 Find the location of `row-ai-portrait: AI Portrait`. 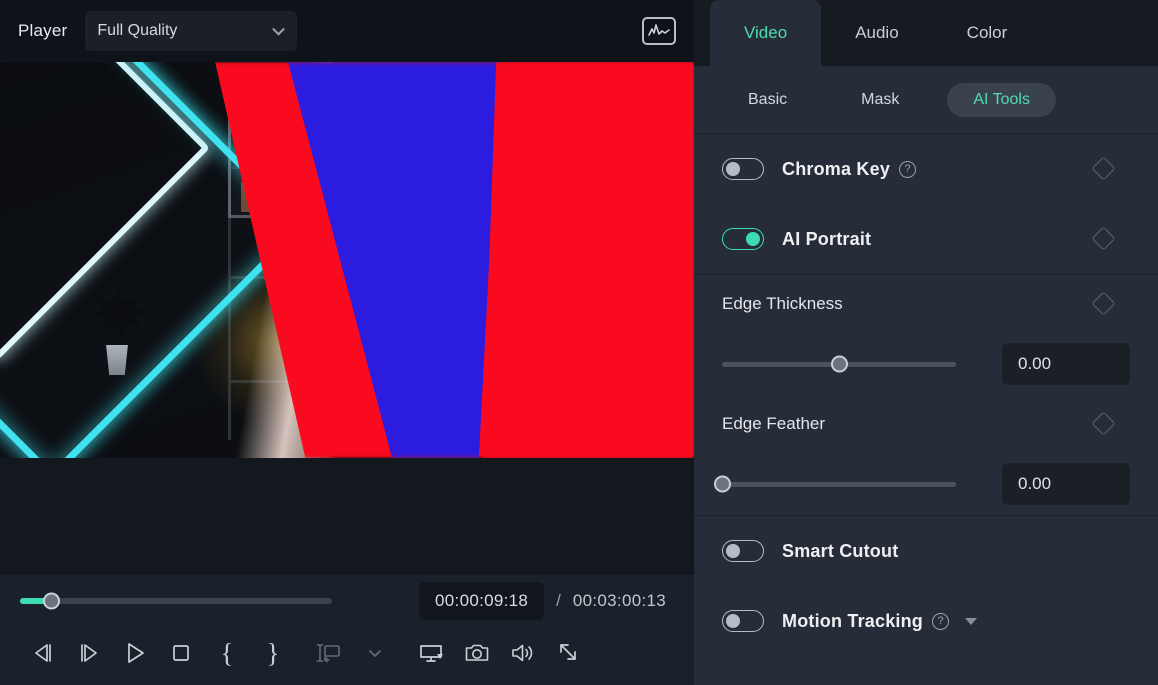

row-ai-portrait: AI Portrait is located at coordinates (926, 239).